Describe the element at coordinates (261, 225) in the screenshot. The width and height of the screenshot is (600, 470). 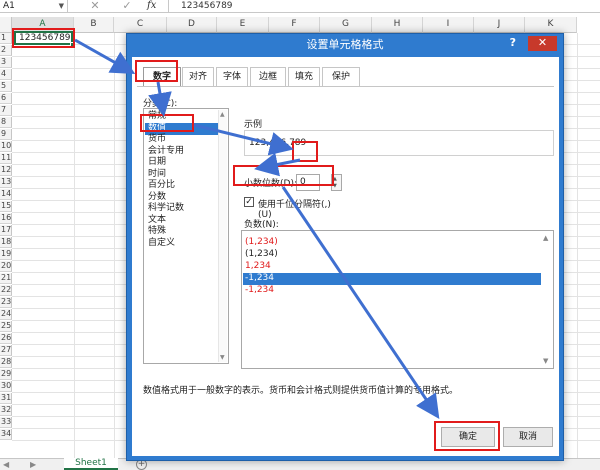
I see `negative-numbers-label: 负数(N):` at that location.